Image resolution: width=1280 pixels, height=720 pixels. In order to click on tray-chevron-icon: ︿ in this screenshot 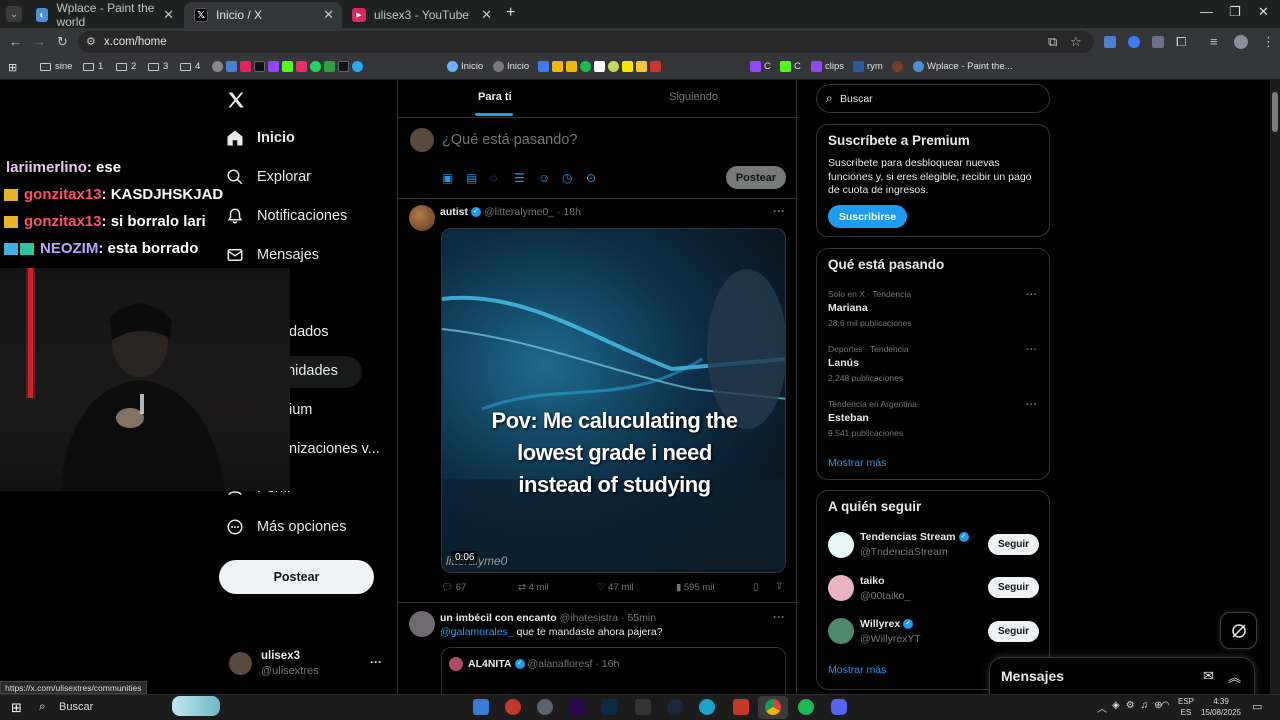, I will do `click(1102, 707)`.